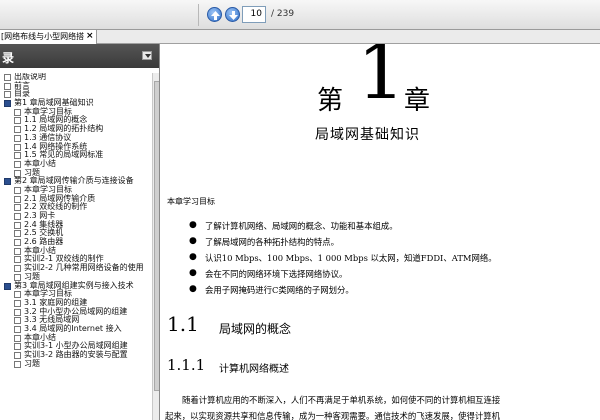 The image size is (600, 420). What do you see at coordinates (90, 36) in the screenshot?
I see `close-tab-icon: ×` at bounding box center [90, 36].